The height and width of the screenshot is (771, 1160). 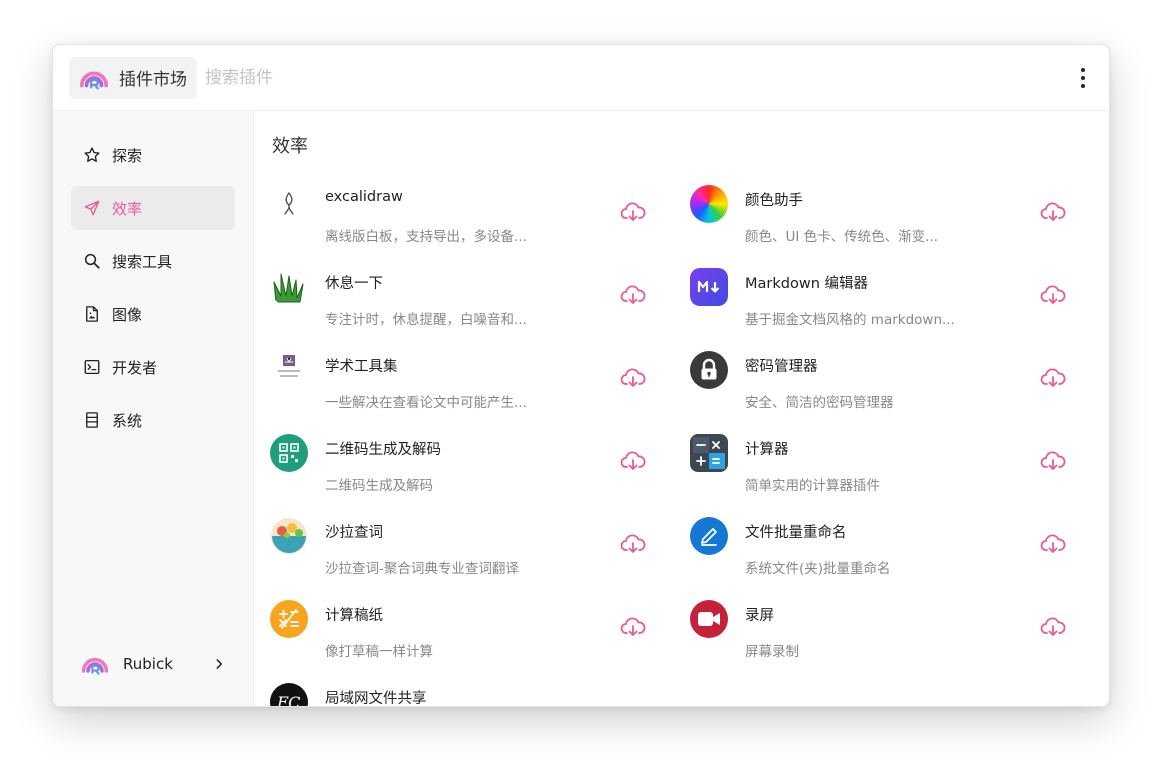 I want to click on plugin-name: 局域网文件共享, so click(x=376, y=698).